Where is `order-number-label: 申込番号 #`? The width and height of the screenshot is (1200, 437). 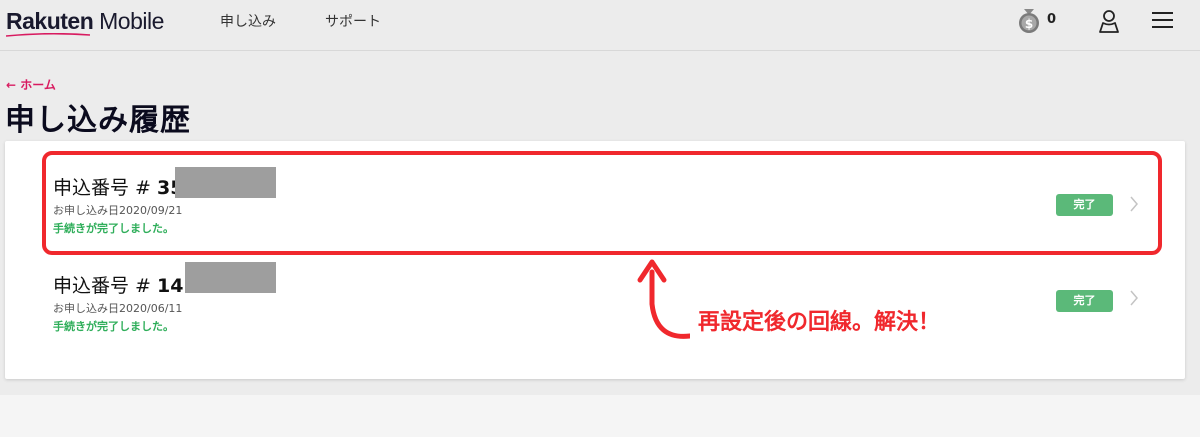
order-number-label: 申込番号 # is located at coordinates (105, 286).